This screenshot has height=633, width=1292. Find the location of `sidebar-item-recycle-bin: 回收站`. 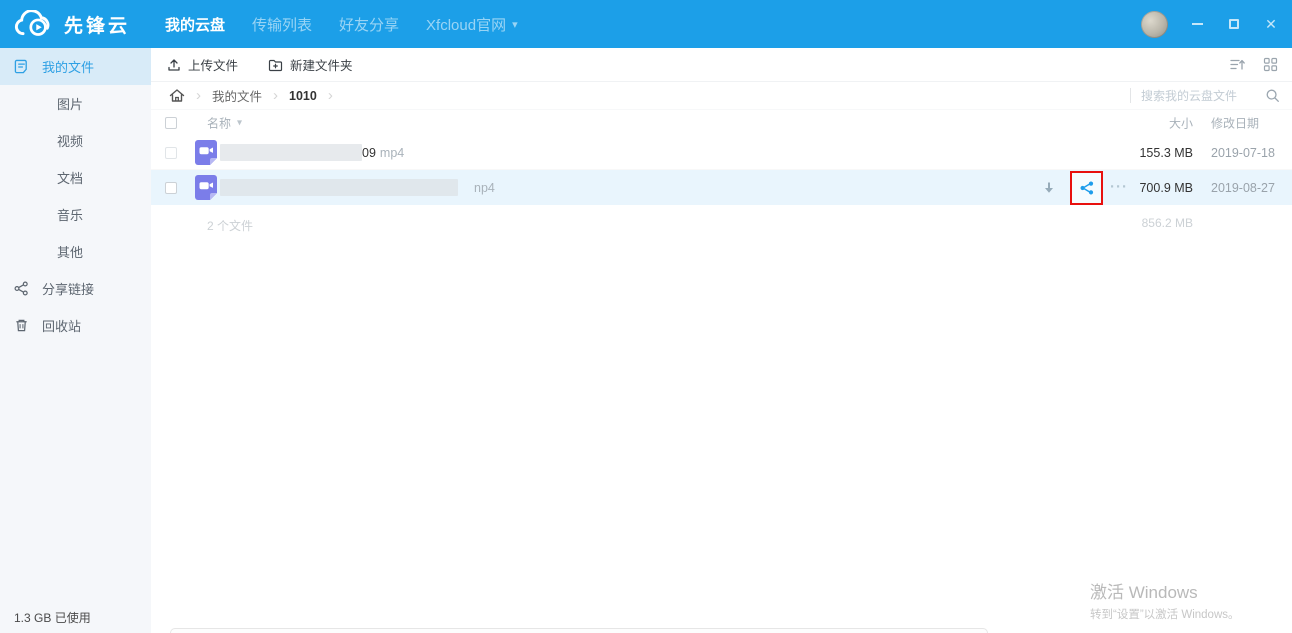

sidebar-item-recycle-bin: 回收站 is located at coordinates (75, 325).